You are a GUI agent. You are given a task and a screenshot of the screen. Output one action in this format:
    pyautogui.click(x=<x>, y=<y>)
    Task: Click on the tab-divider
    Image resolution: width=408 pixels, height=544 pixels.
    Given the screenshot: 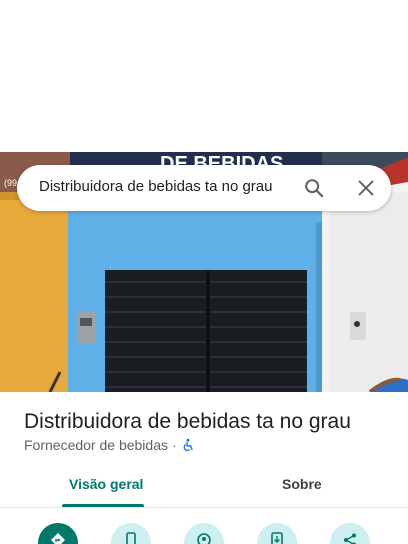 What is the action you would take?
    pyautogui.click(x=204, y=507)
    